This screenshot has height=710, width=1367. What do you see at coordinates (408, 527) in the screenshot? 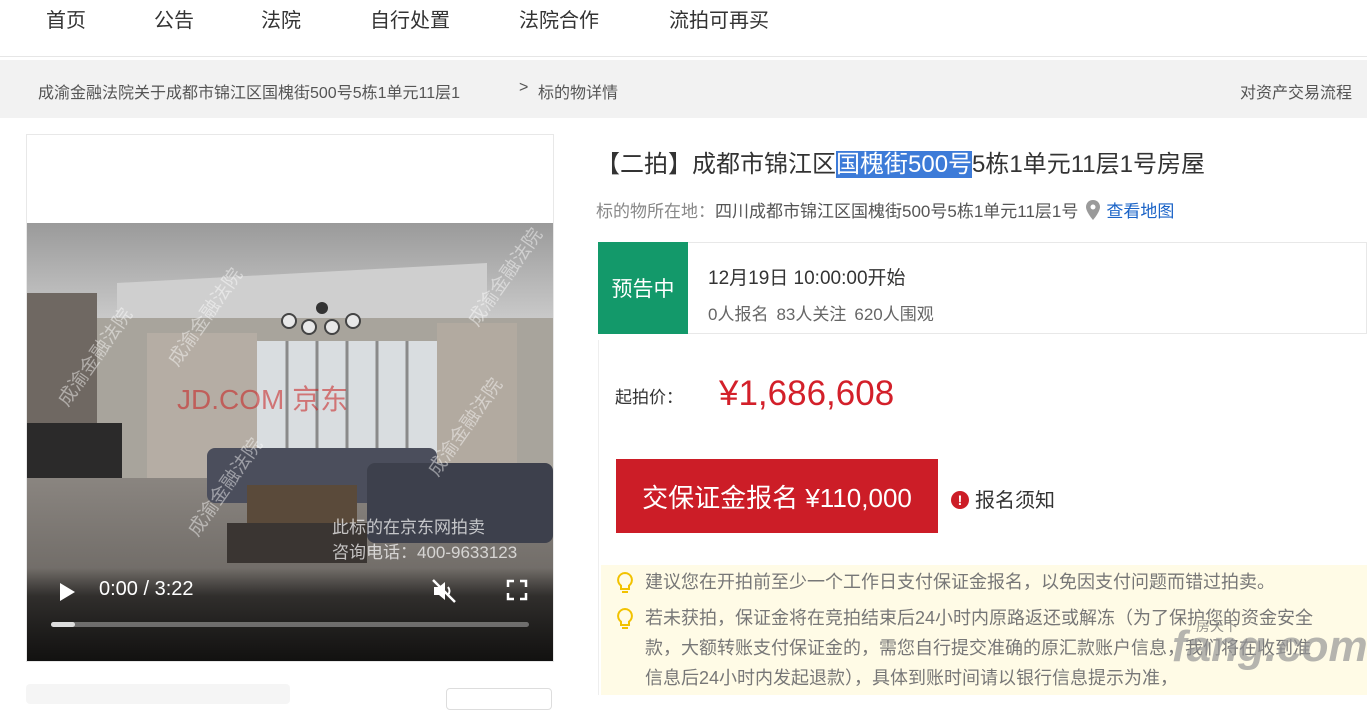
I see `auction-info-watermark: 此标的在京东网拍卖` at bounding box center [408, 527].